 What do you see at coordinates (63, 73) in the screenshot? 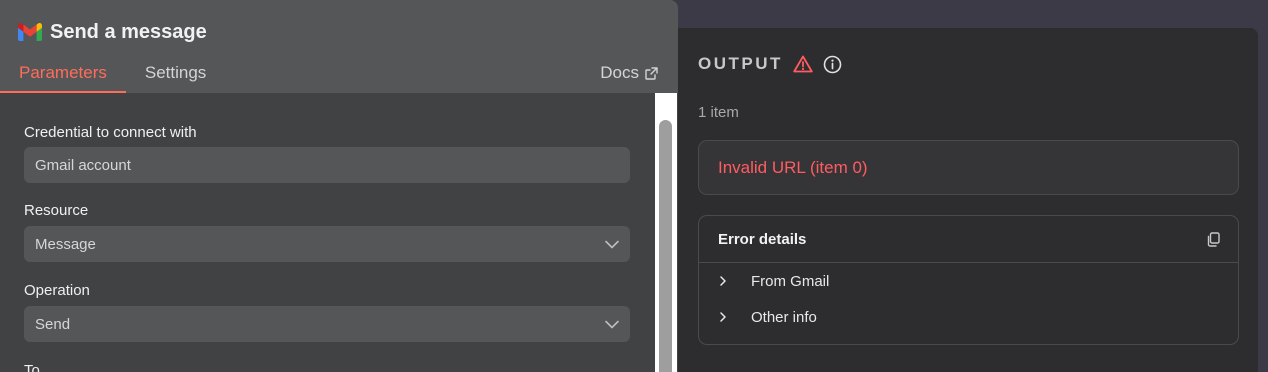
I see `tab-parameters: Parameters` at bounding box center [63, 73].